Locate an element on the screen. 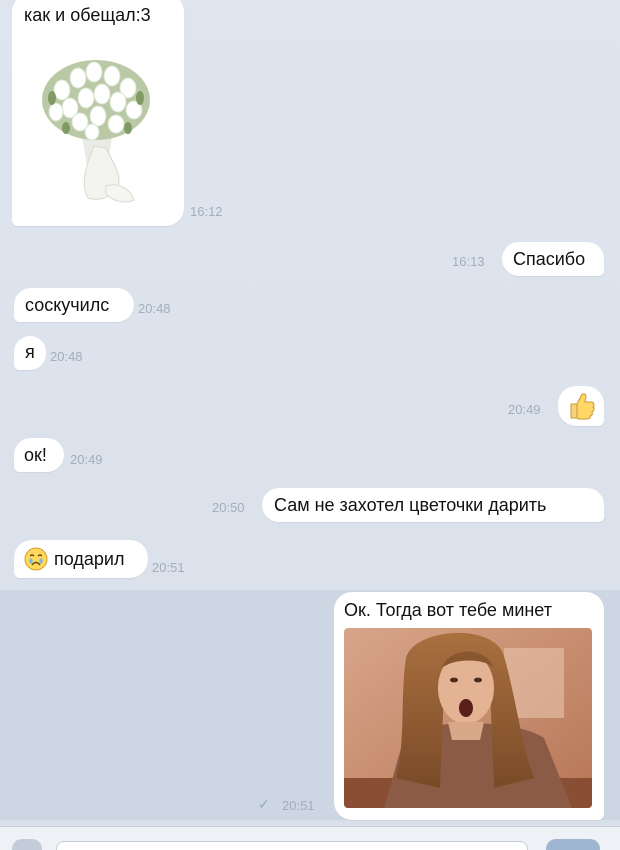 Image resolution: width=620 pixels, height=850 pixels. message-text: я is located at coordinates (30, 352).